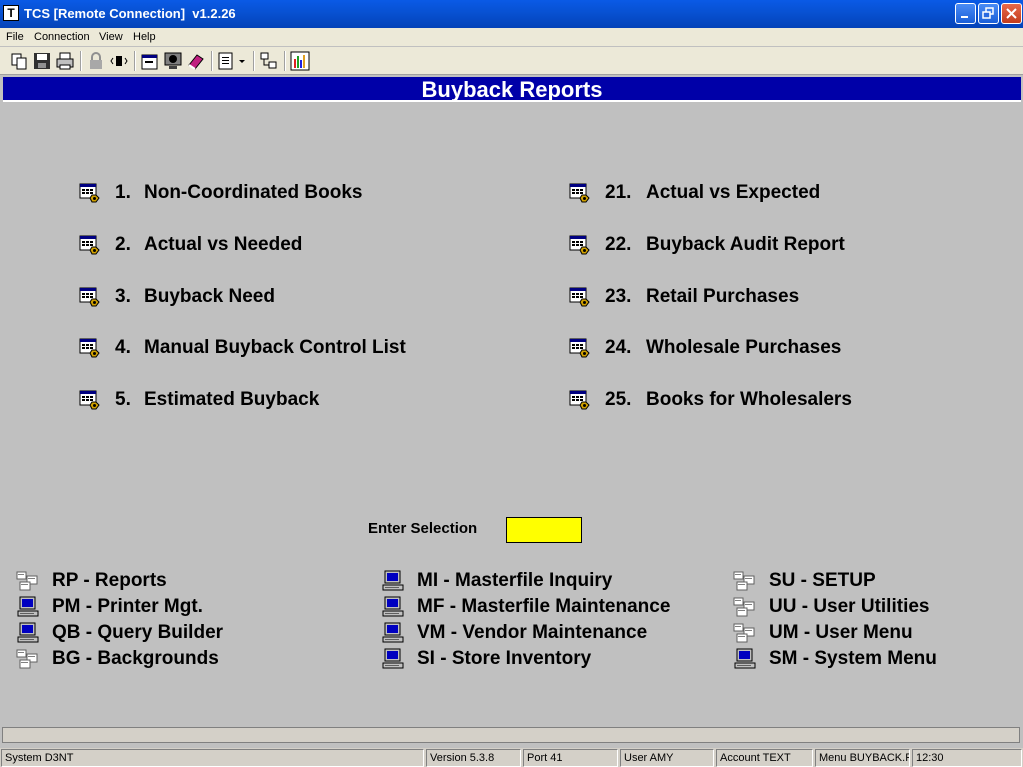 Image resolution: width=1023 pixels, height=767 pixels. I want to click on report-item: 2. Actual vs Needed, so click(269, 245).